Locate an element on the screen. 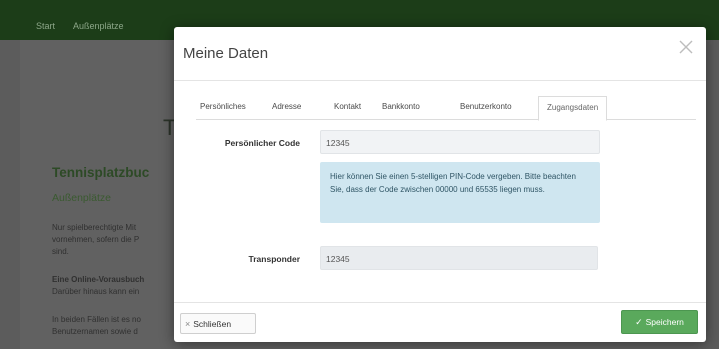 Image resolution: width=719 pixels, height=349 pixels. bg-paragraph-line: Darüber hinaus kann ein is located at coordinates (96, 291).